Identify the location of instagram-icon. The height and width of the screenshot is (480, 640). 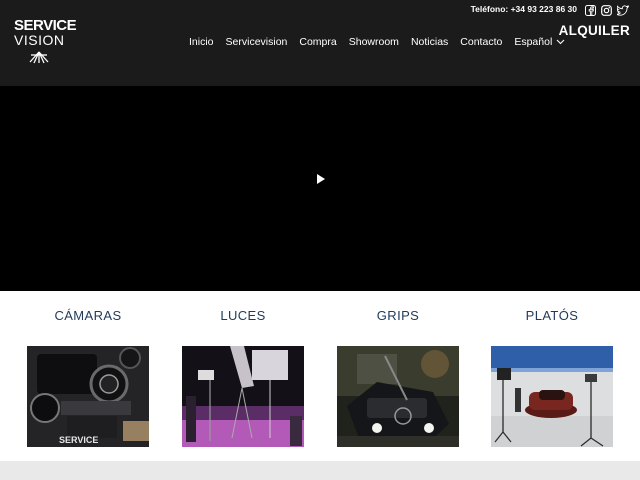
(606, 9).